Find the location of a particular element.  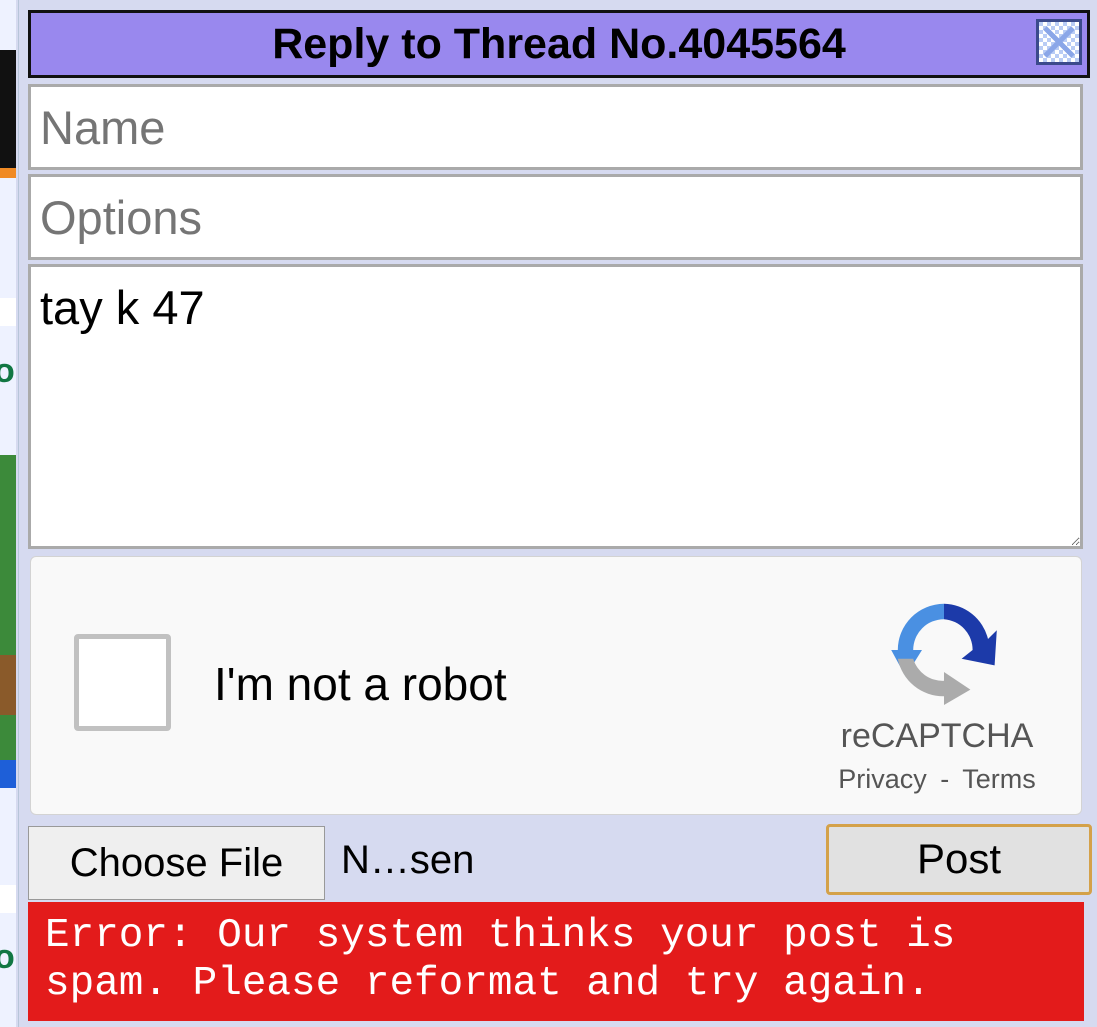

recaptcha-links: Privacy - Terms is located at coordinates (937, 779).